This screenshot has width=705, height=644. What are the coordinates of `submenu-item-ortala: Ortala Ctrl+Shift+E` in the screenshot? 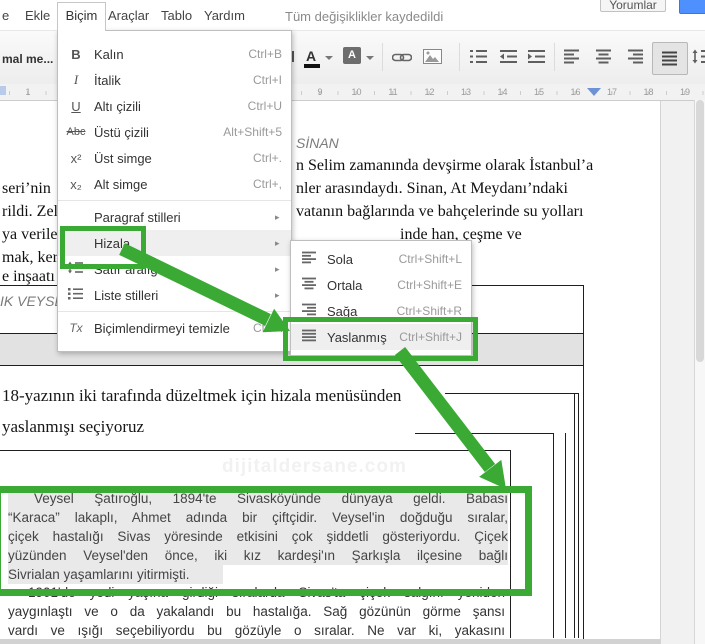 It's located at (381, 285).